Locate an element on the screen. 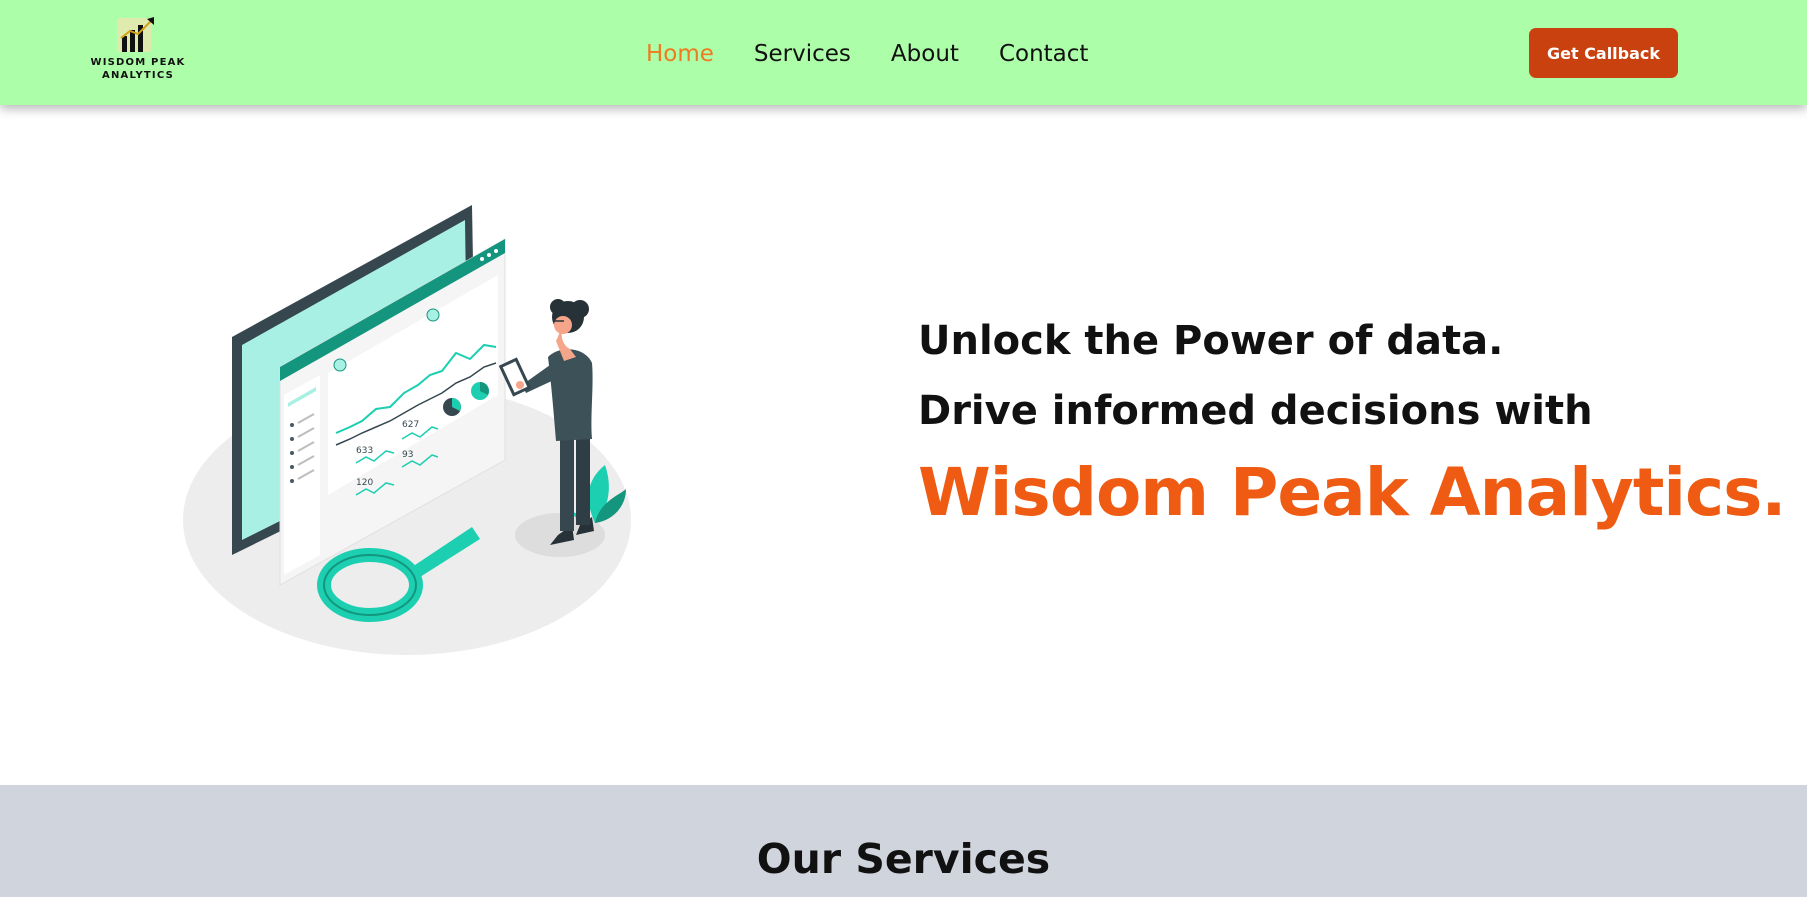 The height and width of the screenshot is (897, 1807). nav-link-contact: Contact is located at coordinates (1043, 54).